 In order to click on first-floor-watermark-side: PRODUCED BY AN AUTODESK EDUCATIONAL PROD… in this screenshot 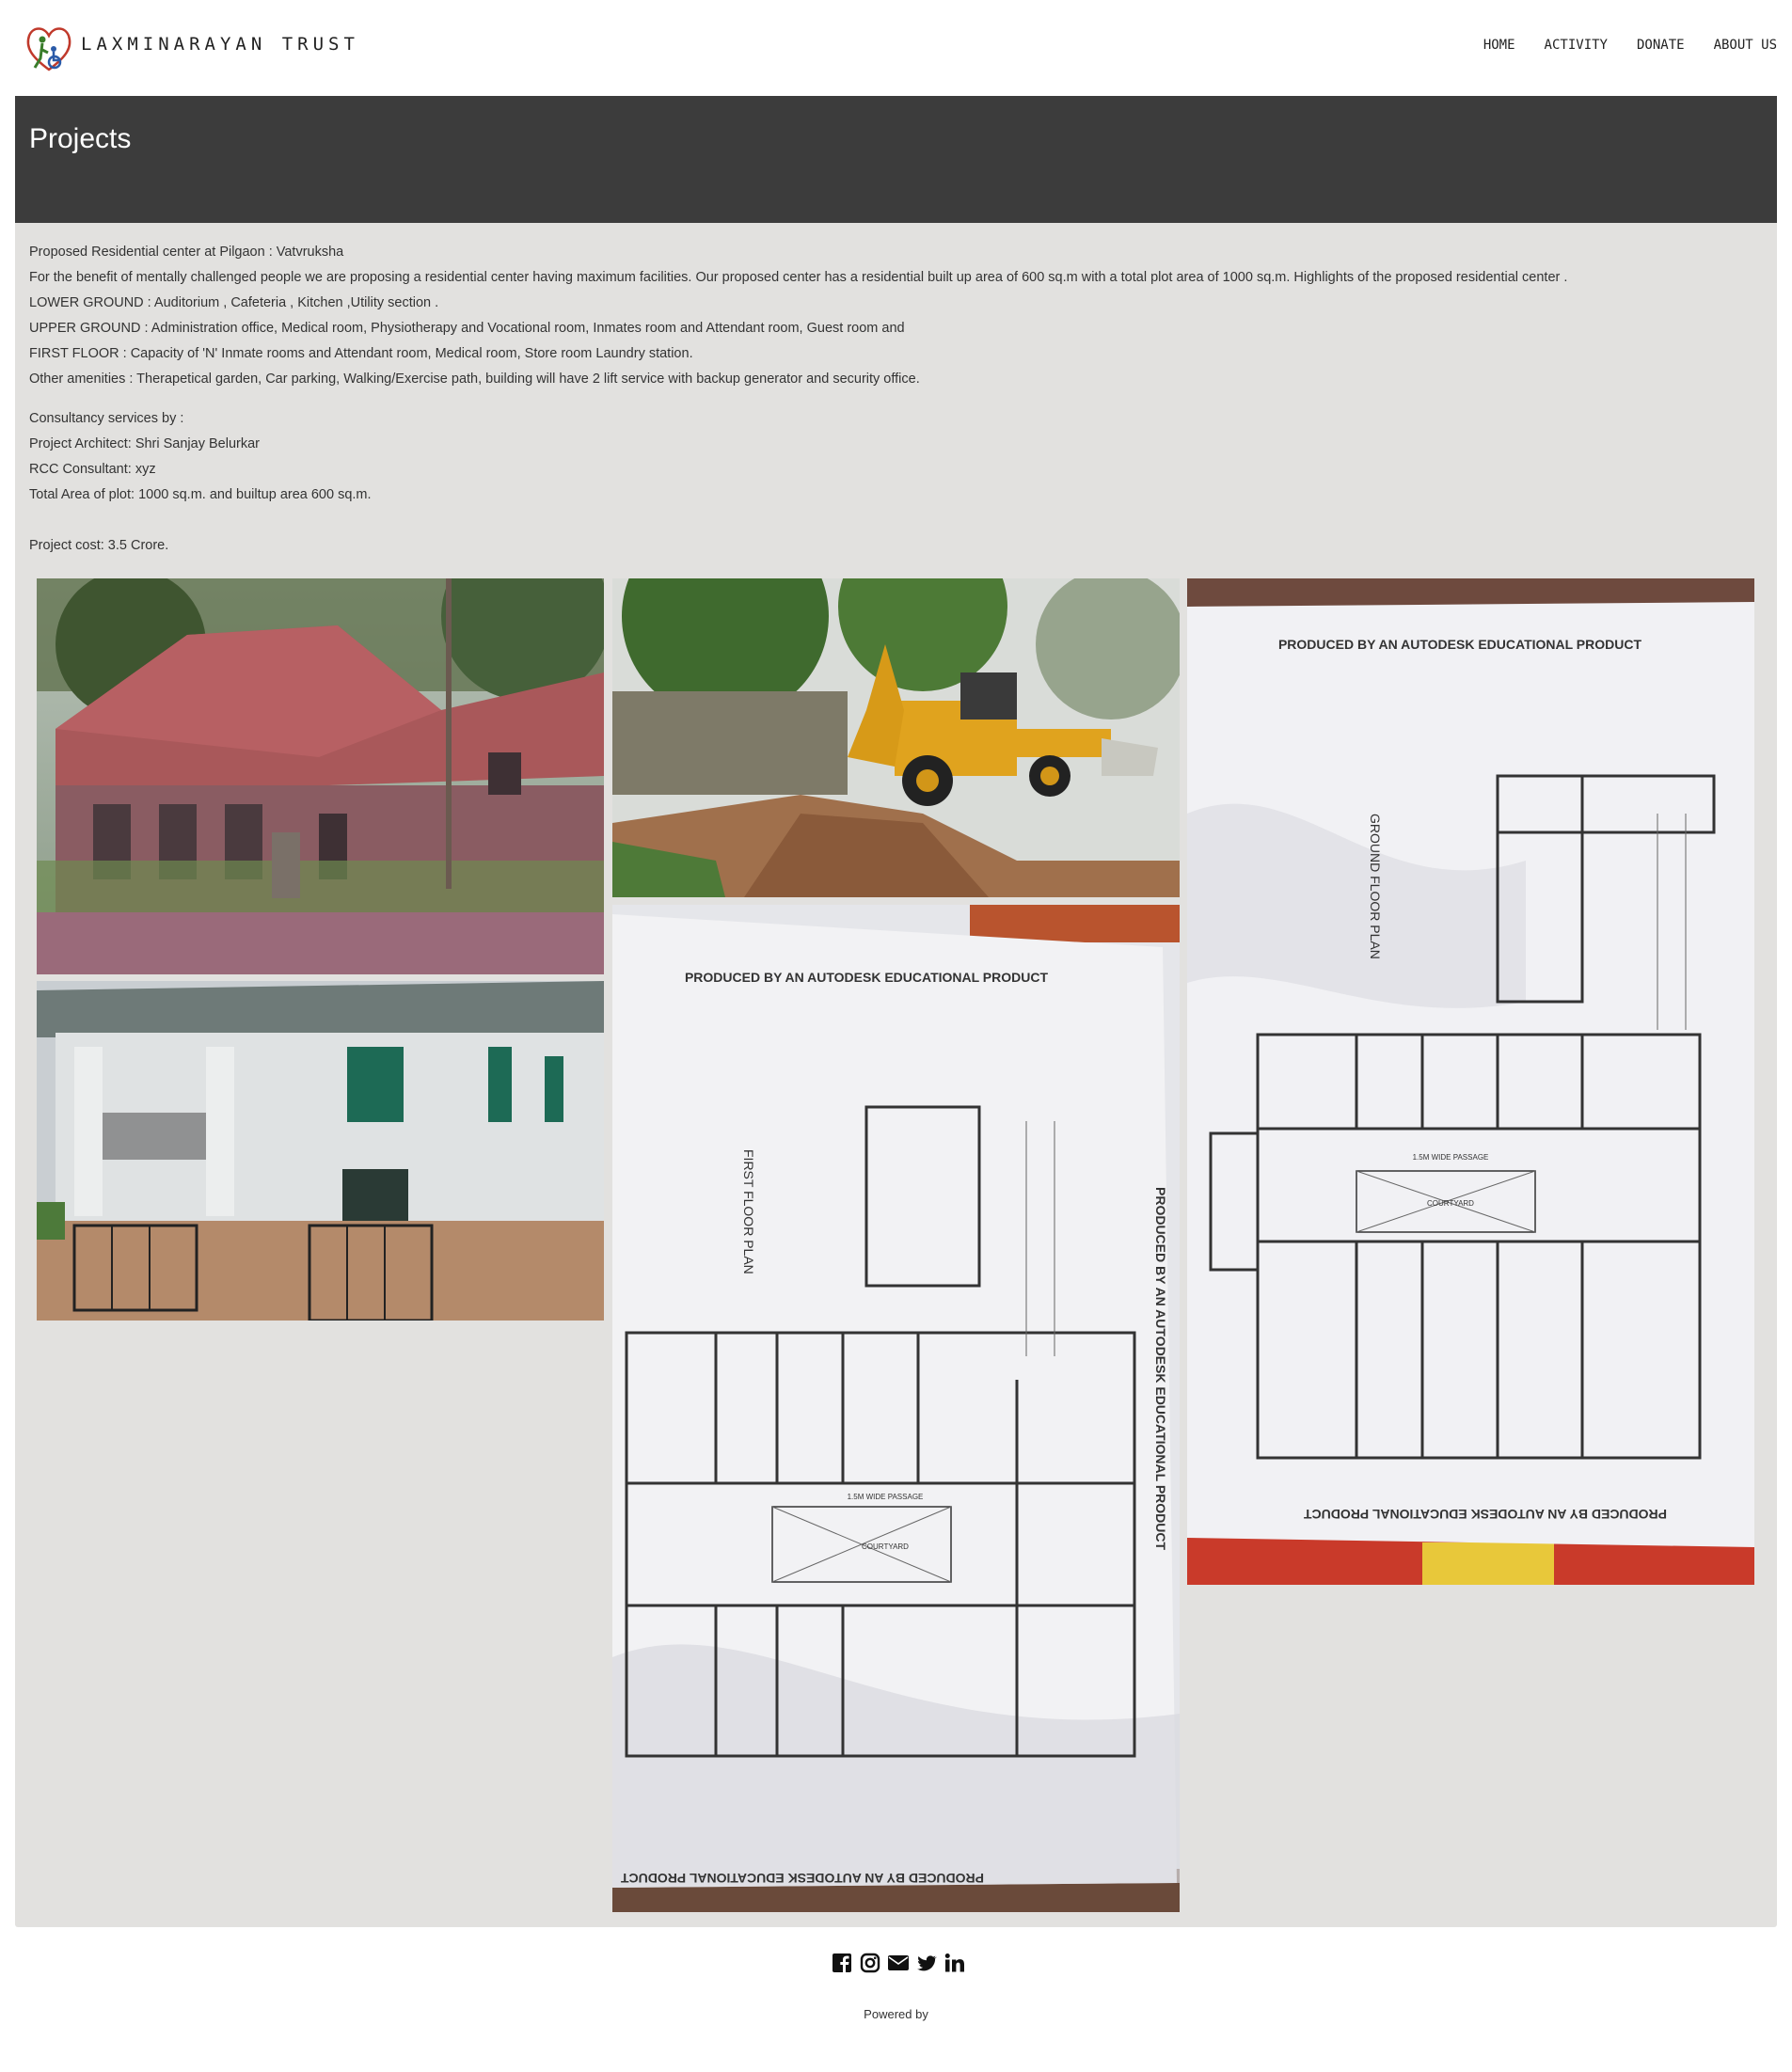, I will do `click(1160, 1369)`.